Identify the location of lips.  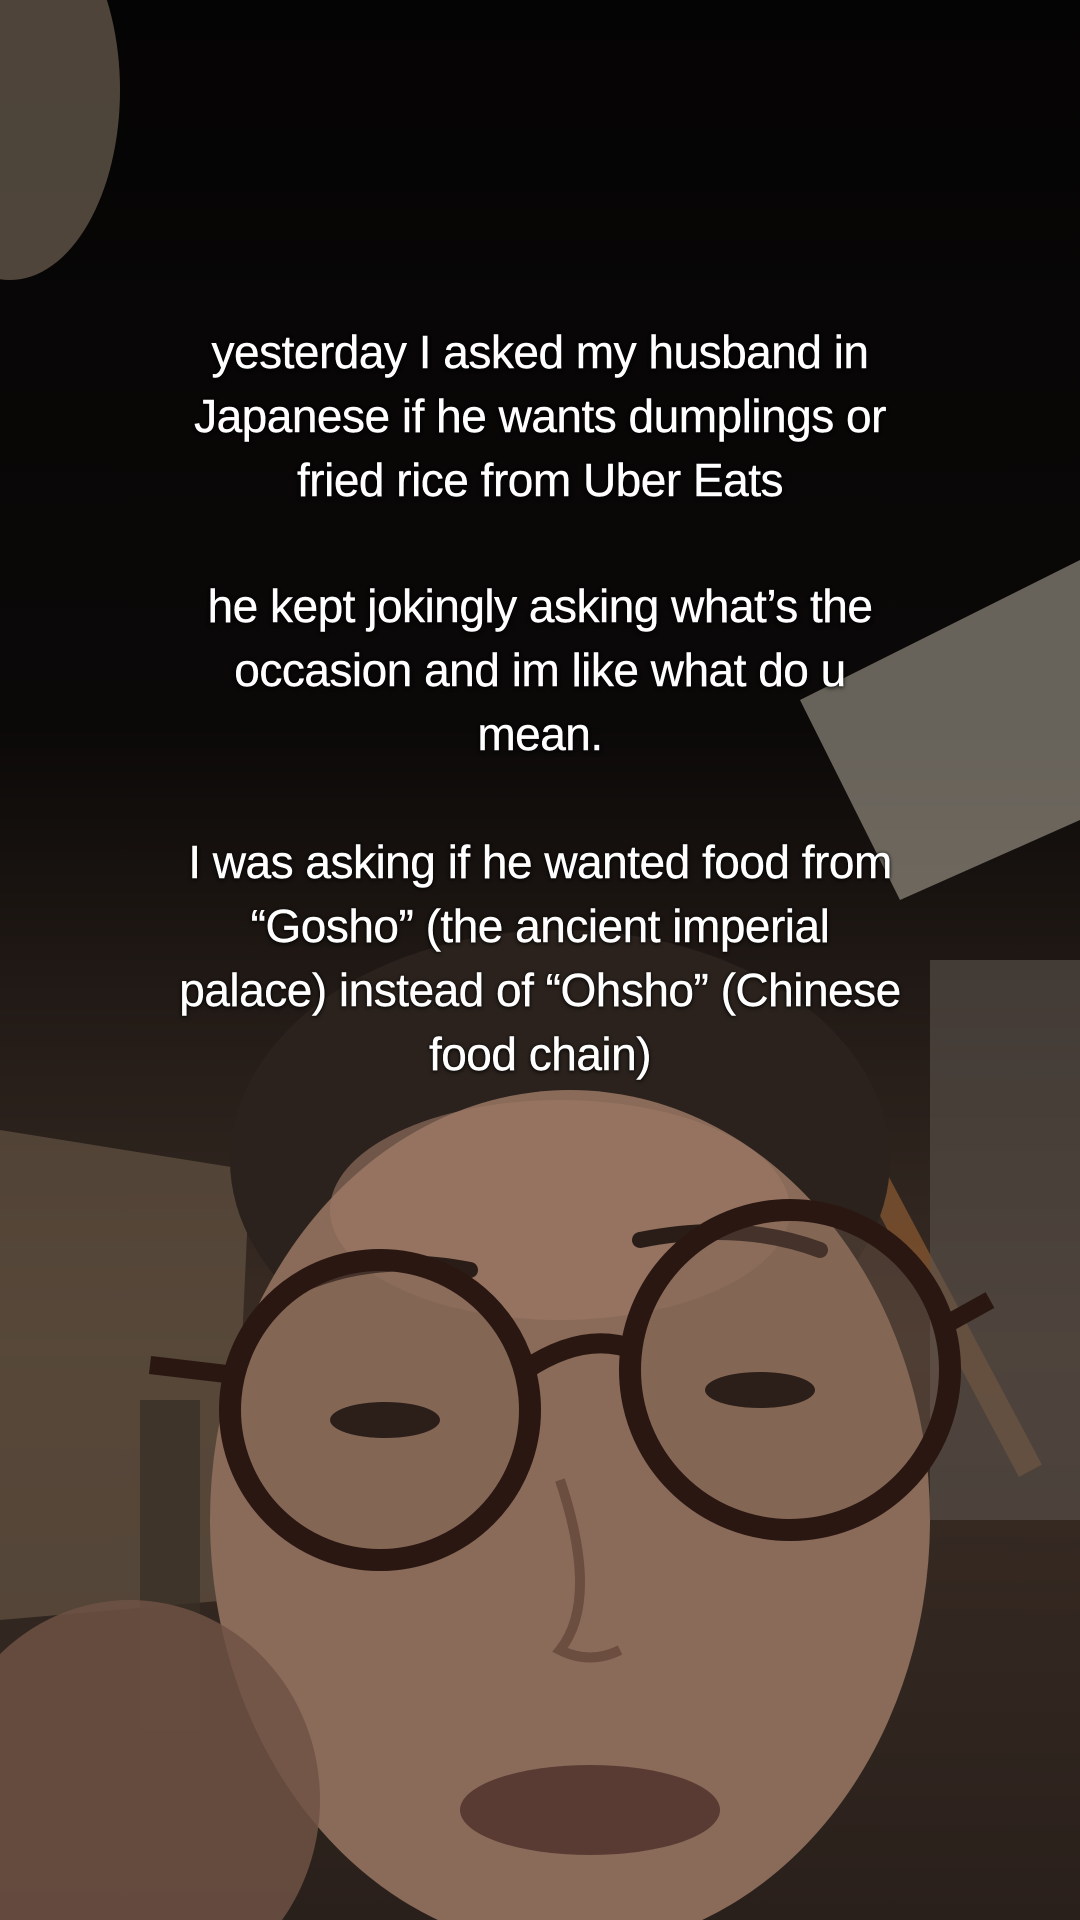
(590, 1810).